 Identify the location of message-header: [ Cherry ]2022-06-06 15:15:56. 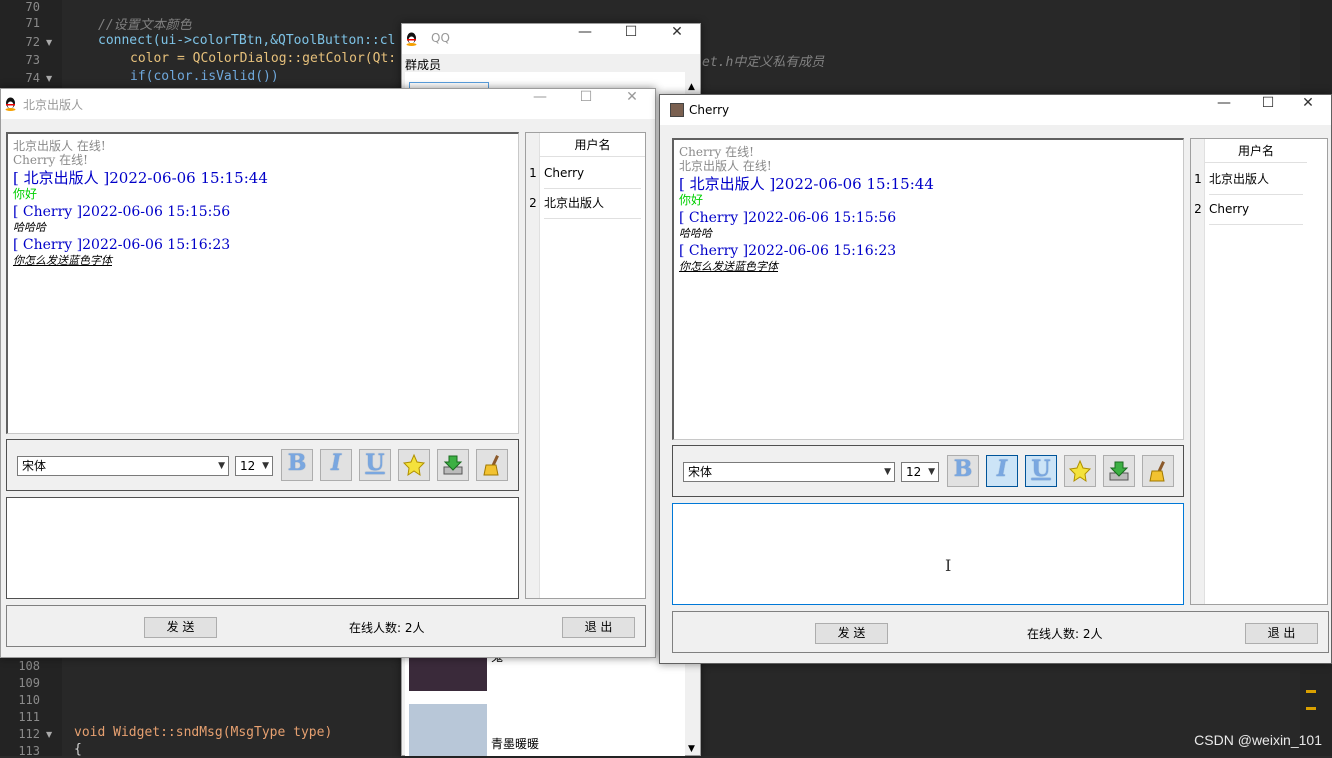
(928, 218).